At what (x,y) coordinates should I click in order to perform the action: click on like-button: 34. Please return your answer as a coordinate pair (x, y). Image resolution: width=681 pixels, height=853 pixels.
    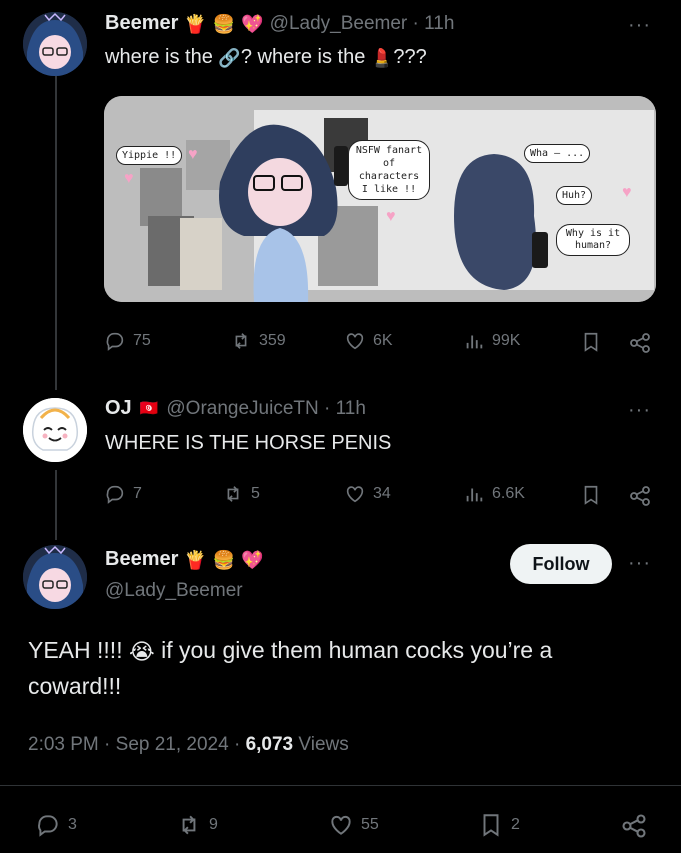
    Looking at the image, I should click on (367, 494).